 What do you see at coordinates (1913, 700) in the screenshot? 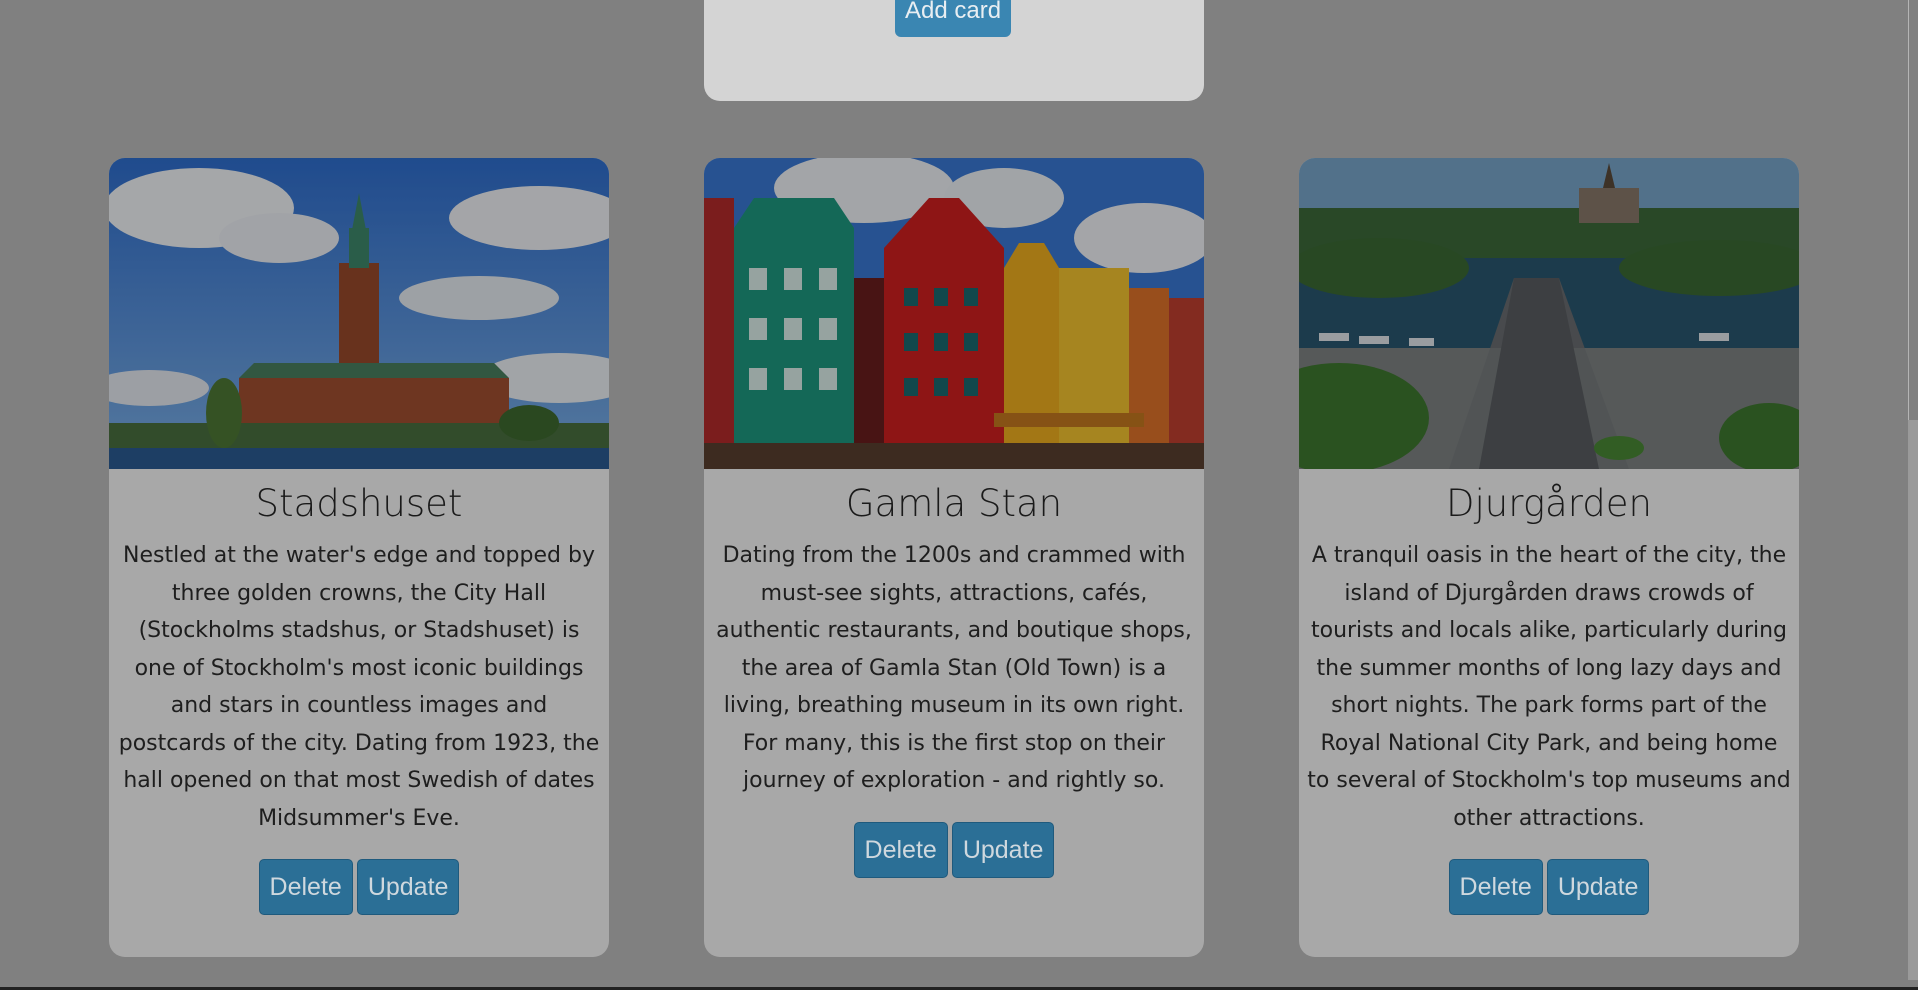
I see `scrollbar-lower` at bounding box center [1913, 700].